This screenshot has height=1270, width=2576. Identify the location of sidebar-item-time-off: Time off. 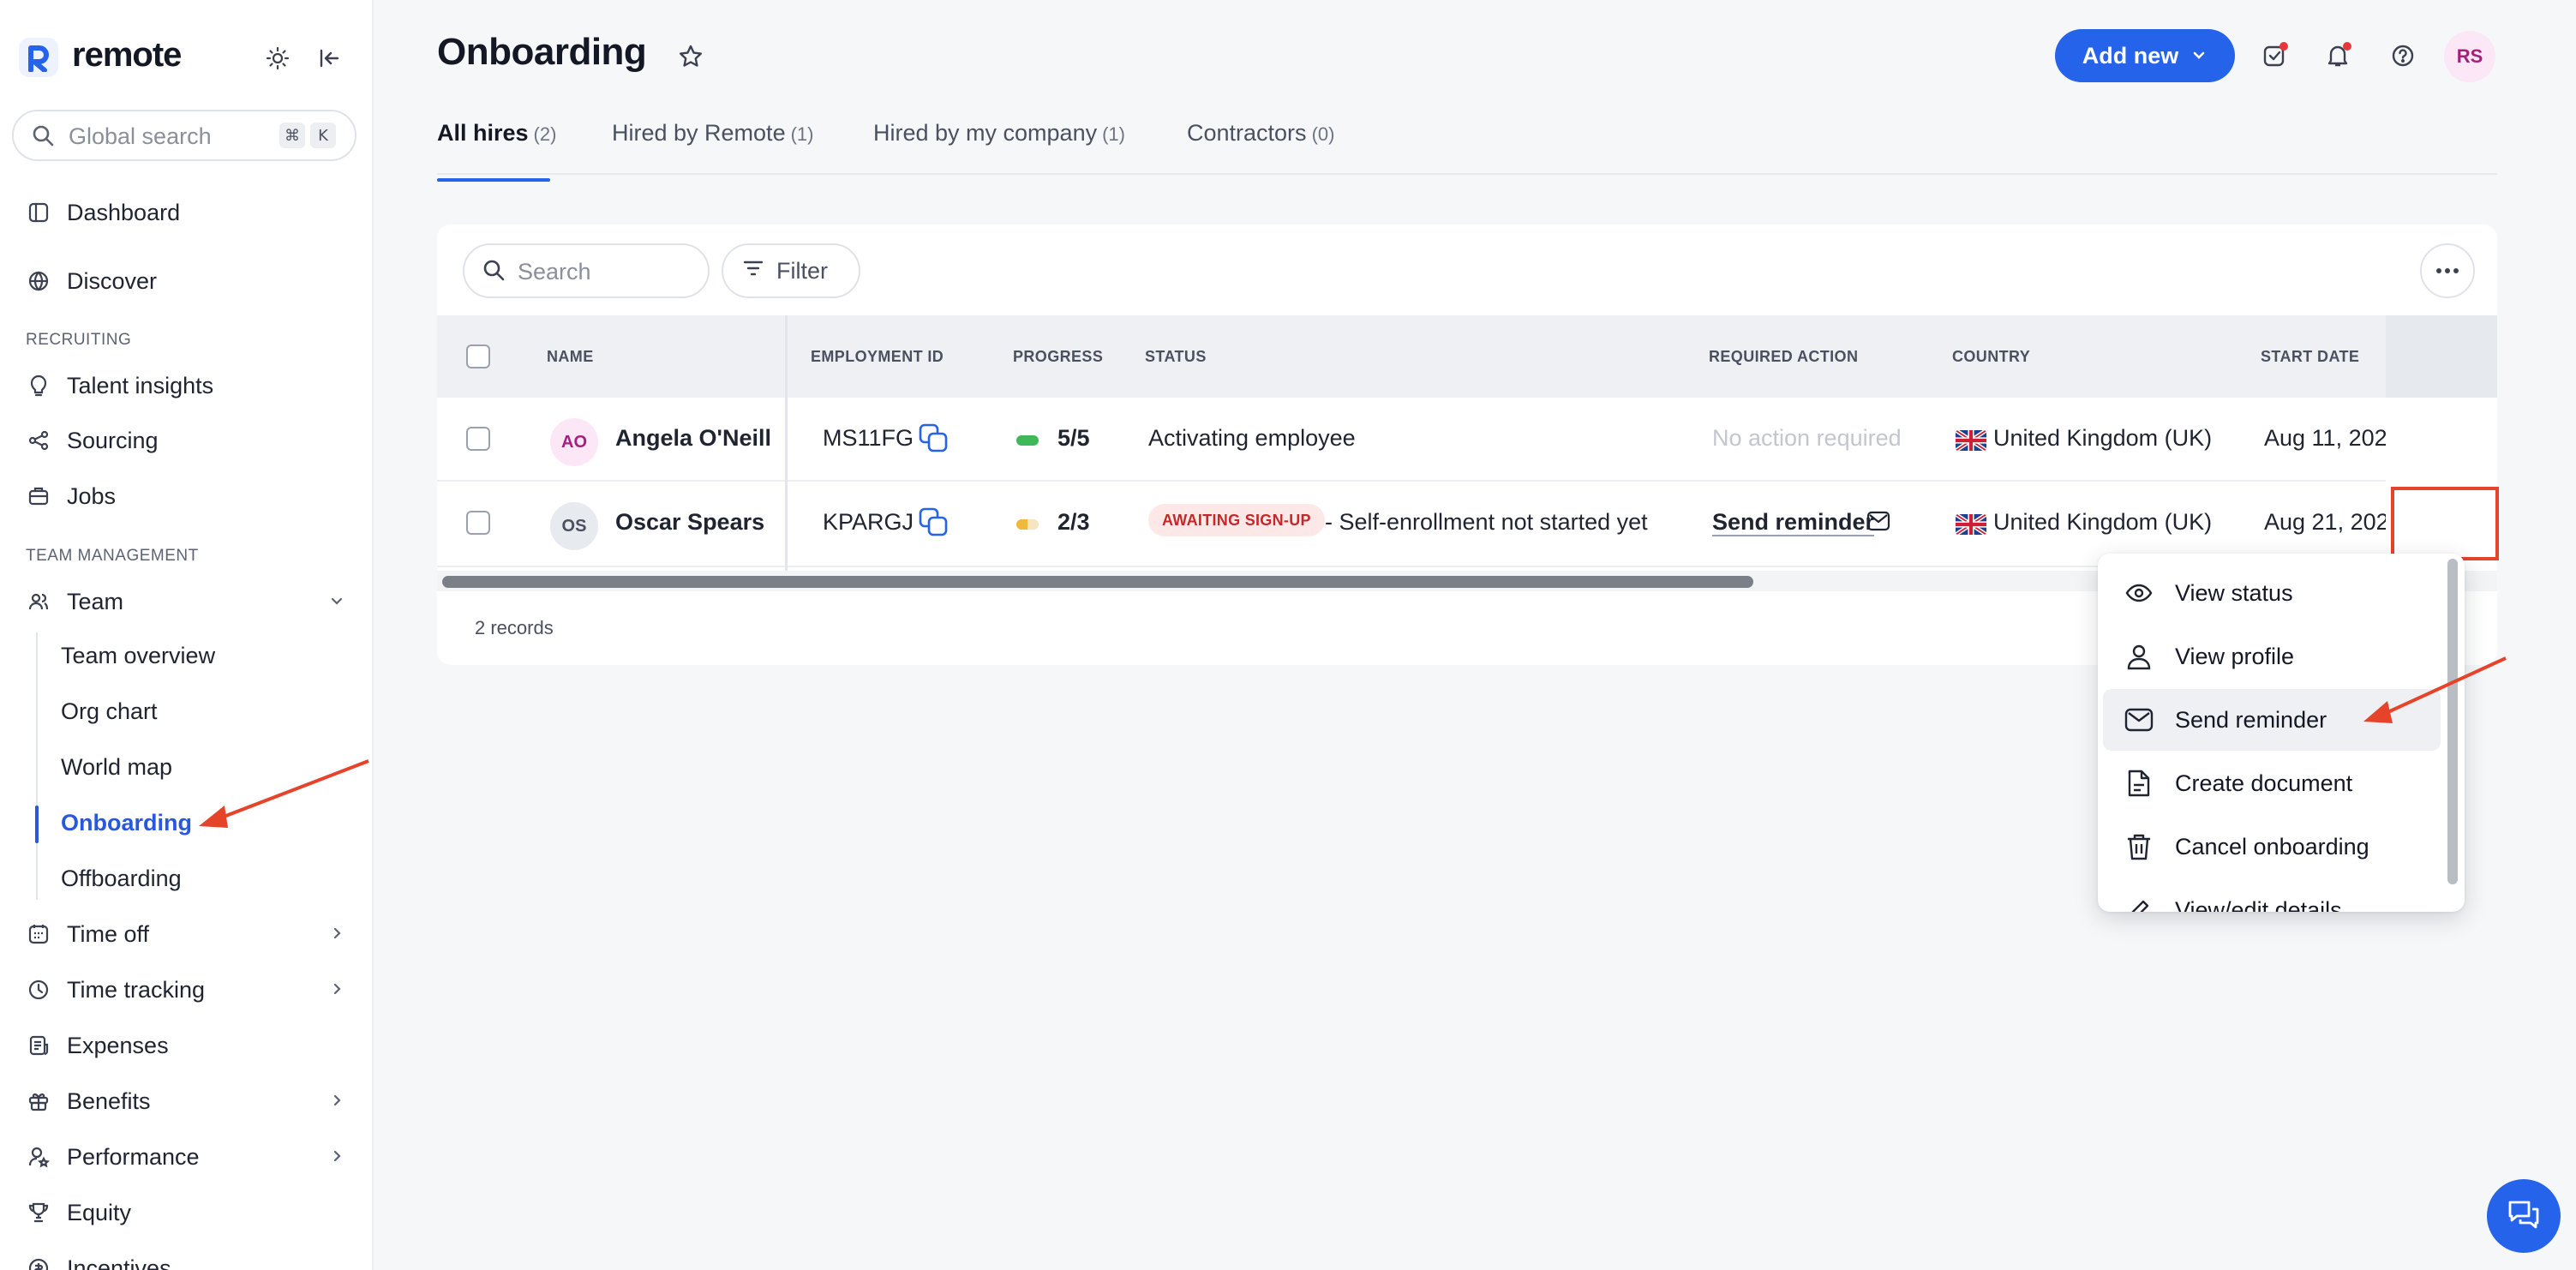
(188, 934).